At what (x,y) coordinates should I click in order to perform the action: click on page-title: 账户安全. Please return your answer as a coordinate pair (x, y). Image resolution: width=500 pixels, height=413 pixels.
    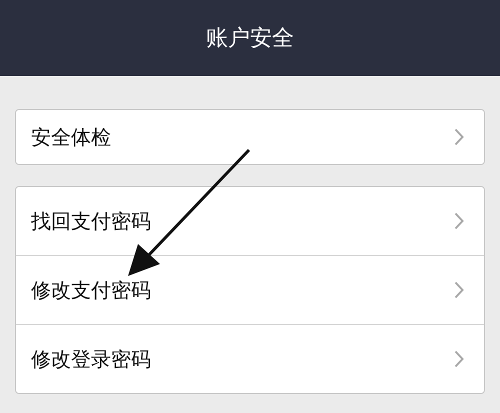
    Looking at the image, I should click on (250, 39).